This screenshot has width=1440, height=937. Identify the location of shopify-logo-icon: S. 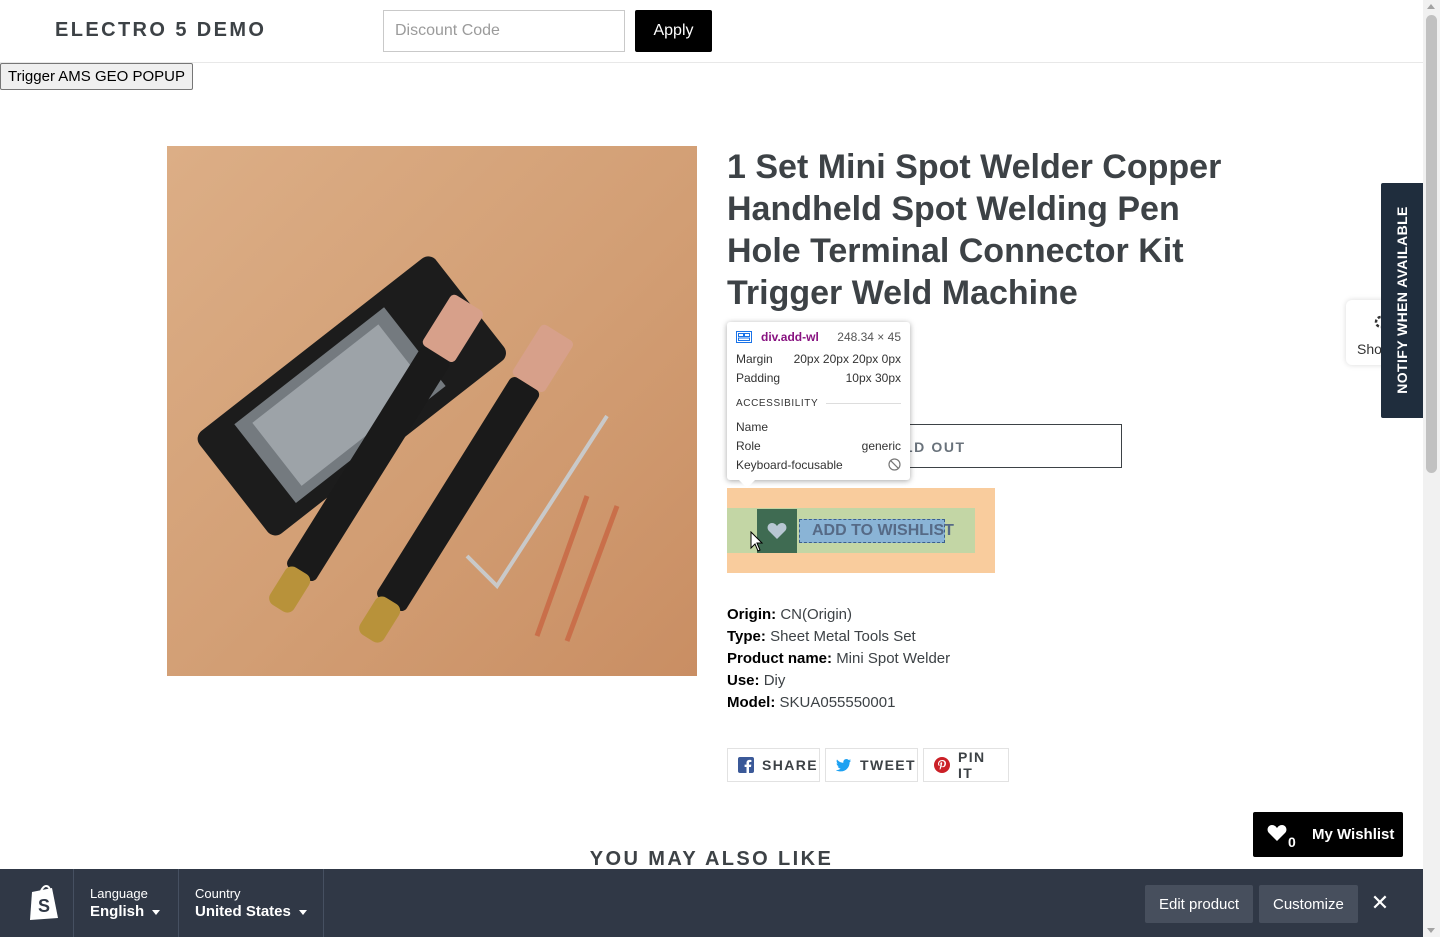
(44, 902).